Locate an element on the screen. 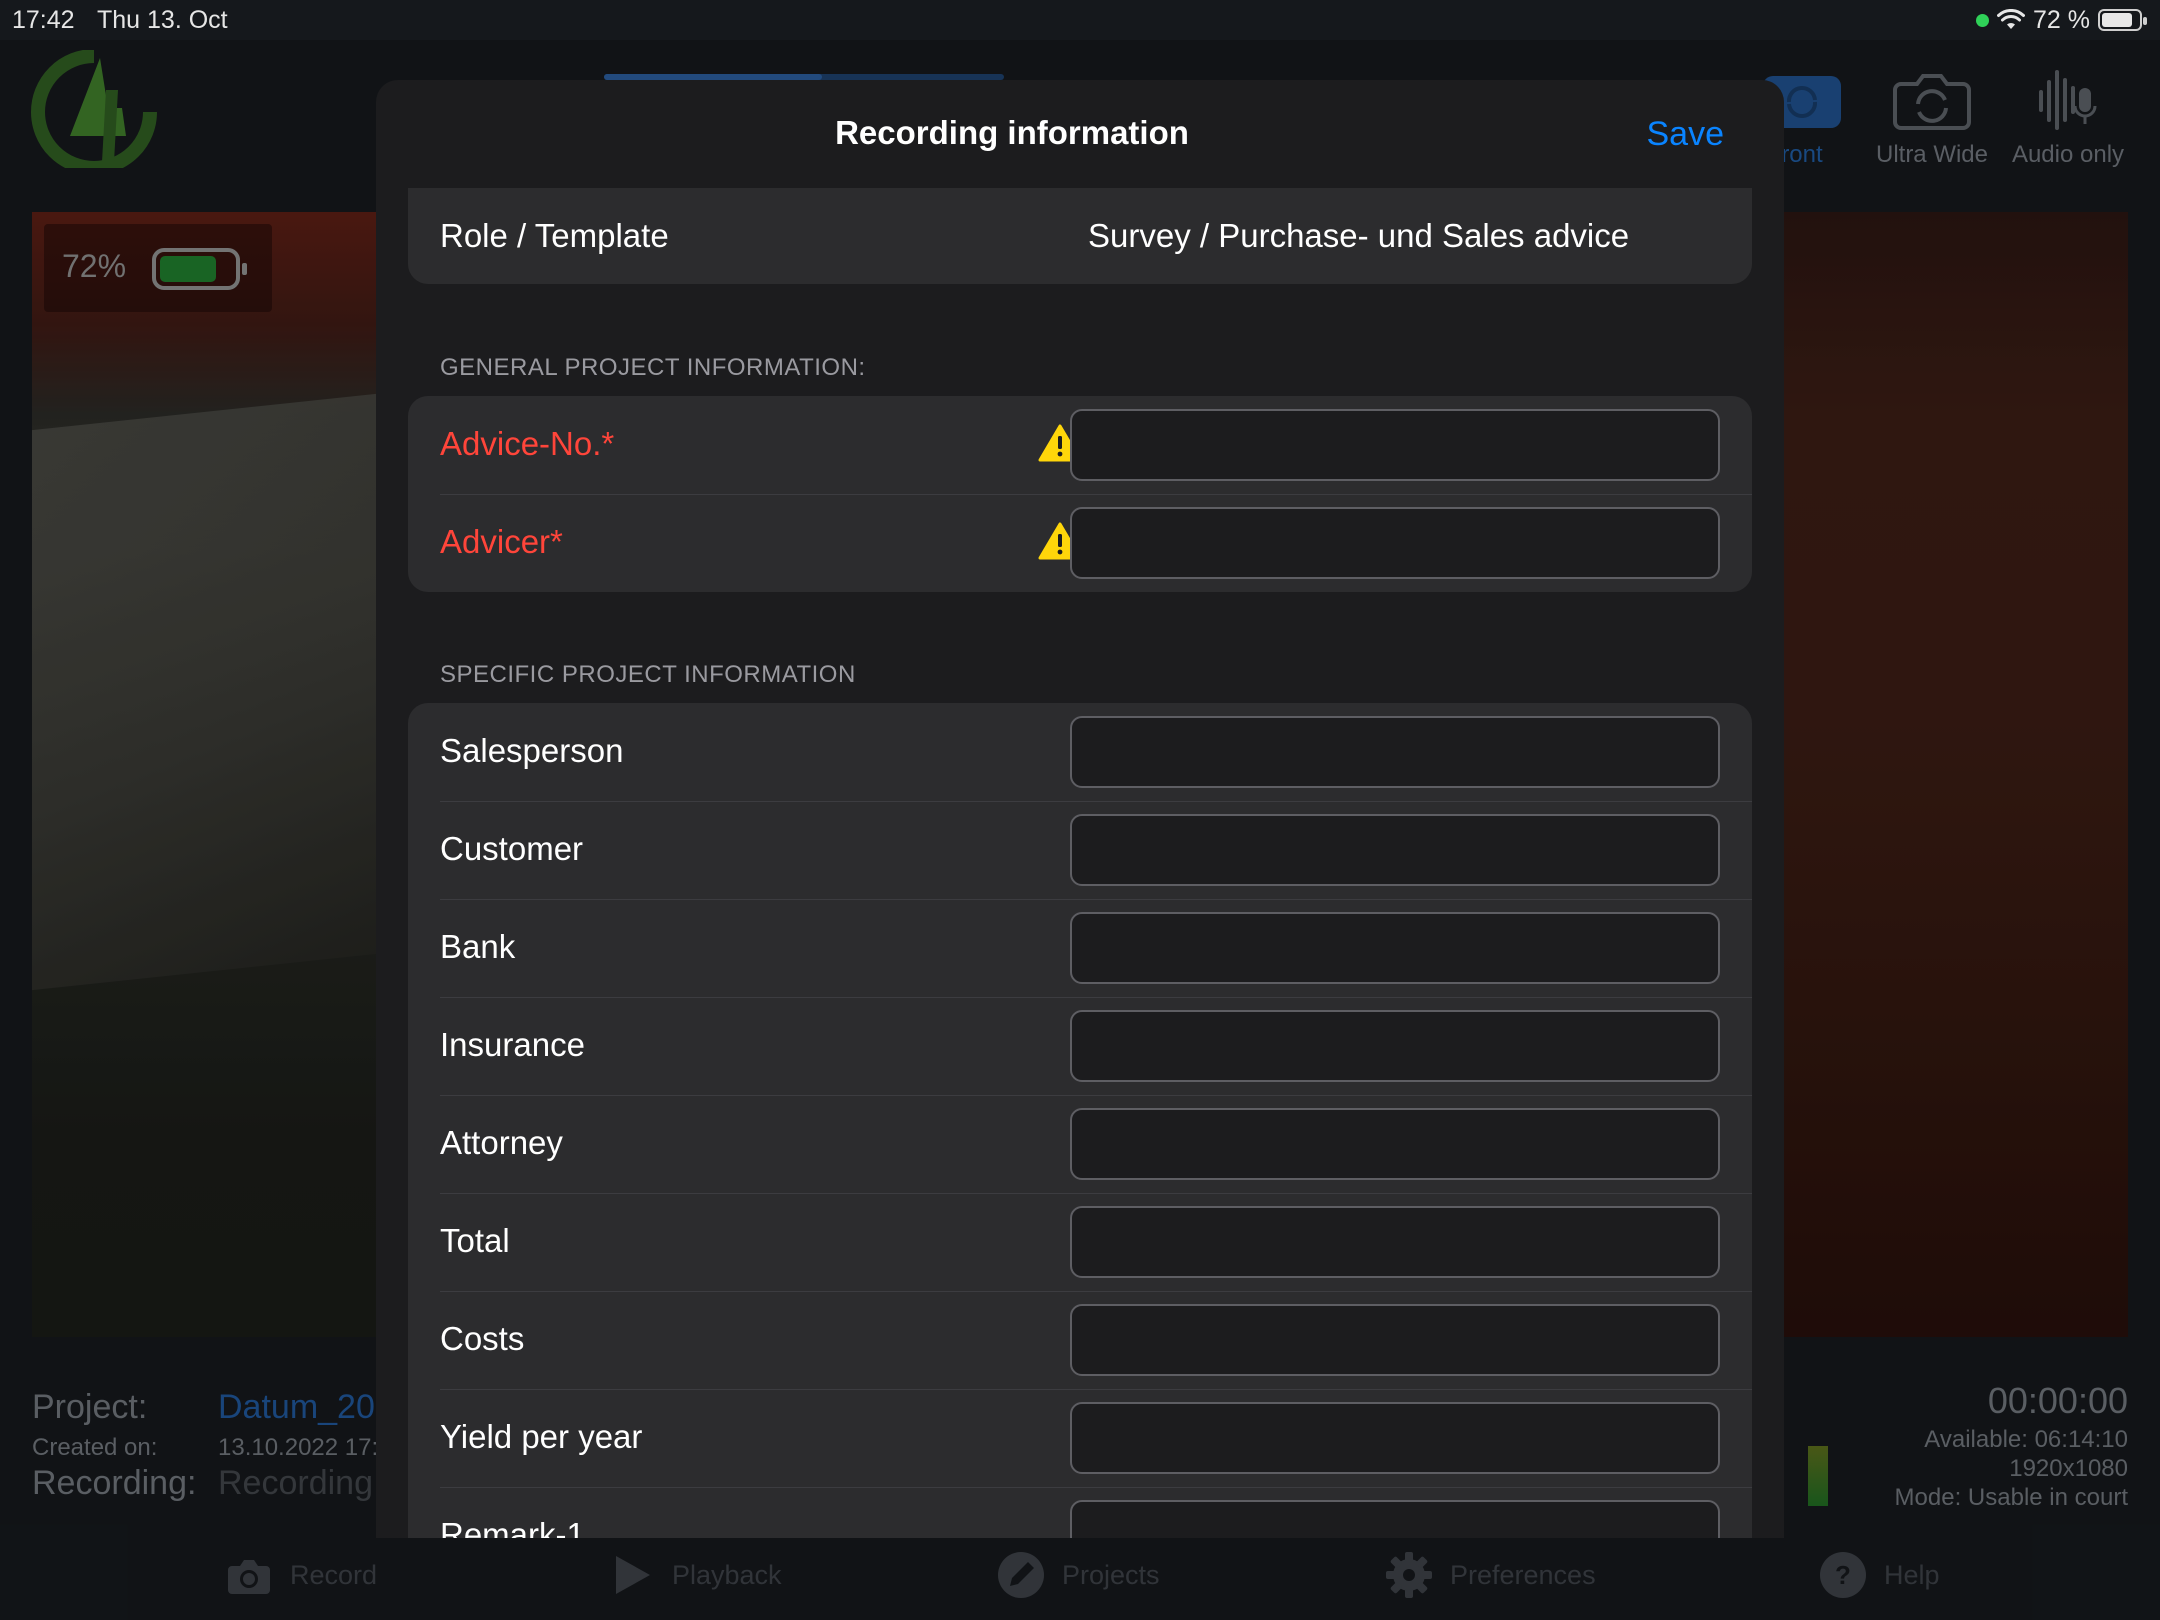 This screenshot has width=2160, height=1620. customer-label: Customer is located at coordinates (512, 848).